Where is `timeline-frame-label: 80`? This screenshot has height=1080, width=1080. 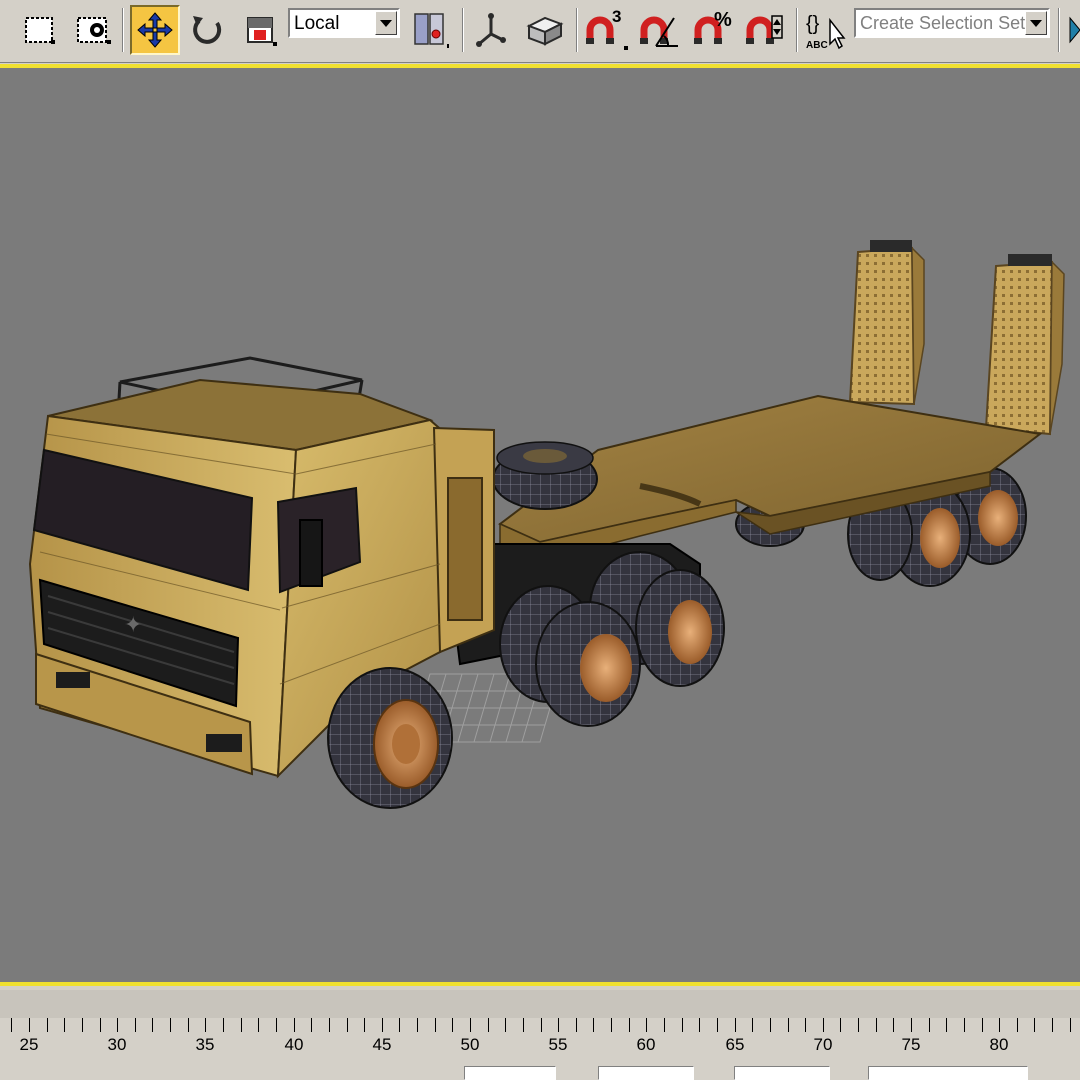 timeline-frame-label: 80 is located at coordinates (999, 1044).